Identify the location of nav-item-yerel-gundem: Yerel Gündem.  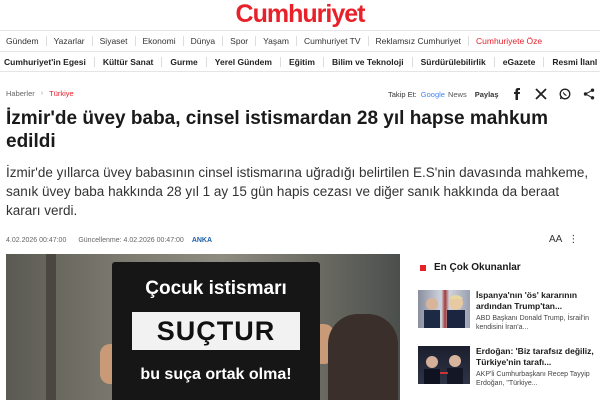
(244, 61).